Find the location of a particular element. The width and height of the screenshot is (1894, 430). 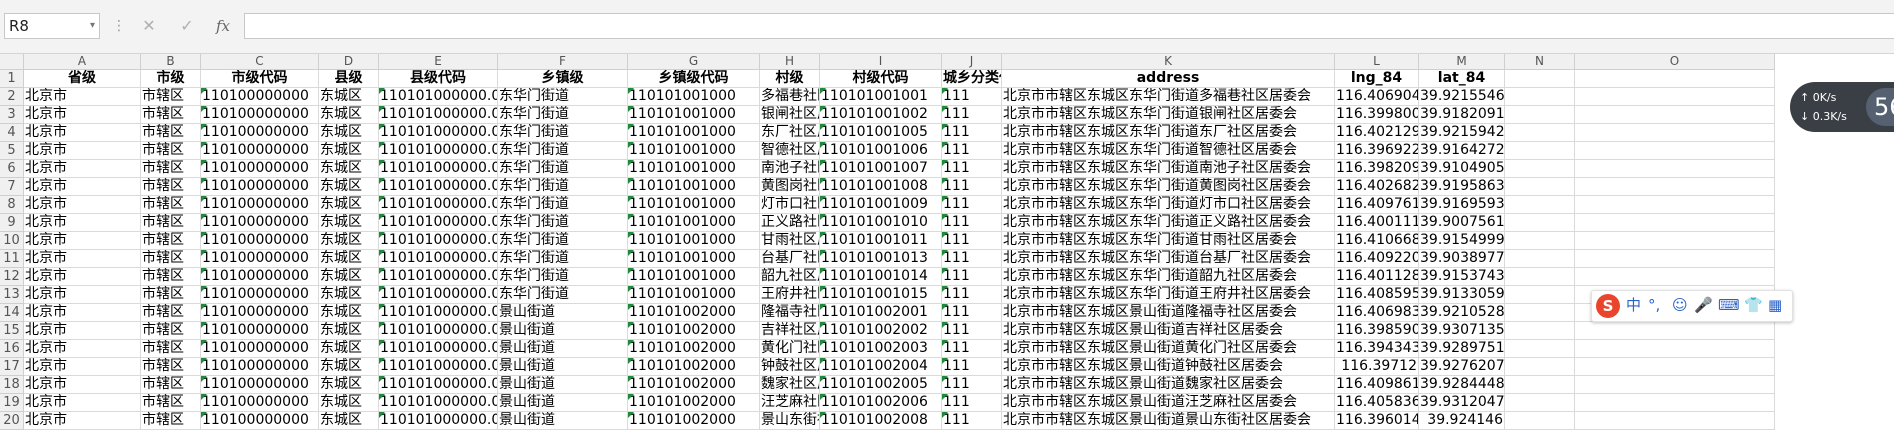

punctuation-icon: °, is located at coordinates (1654, 305).